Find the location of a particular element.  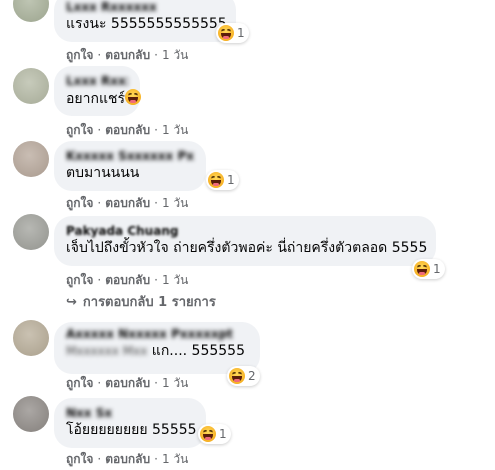

comment-author: Kxxxxx Sxxxxxx Pxxxxxxxx is located at coordinates (130, 156).